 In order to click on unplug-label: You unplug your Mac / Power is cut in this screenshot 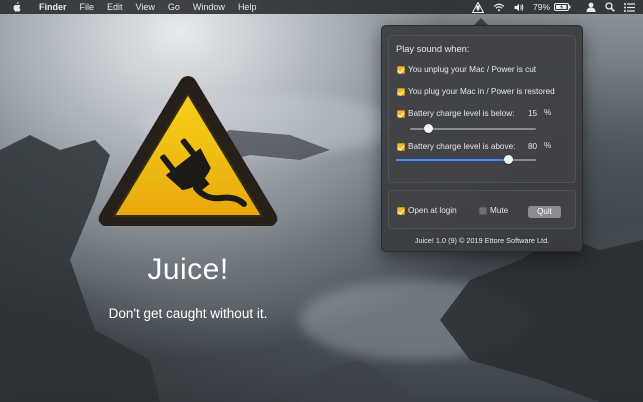, I will do `click(472, 69)`.